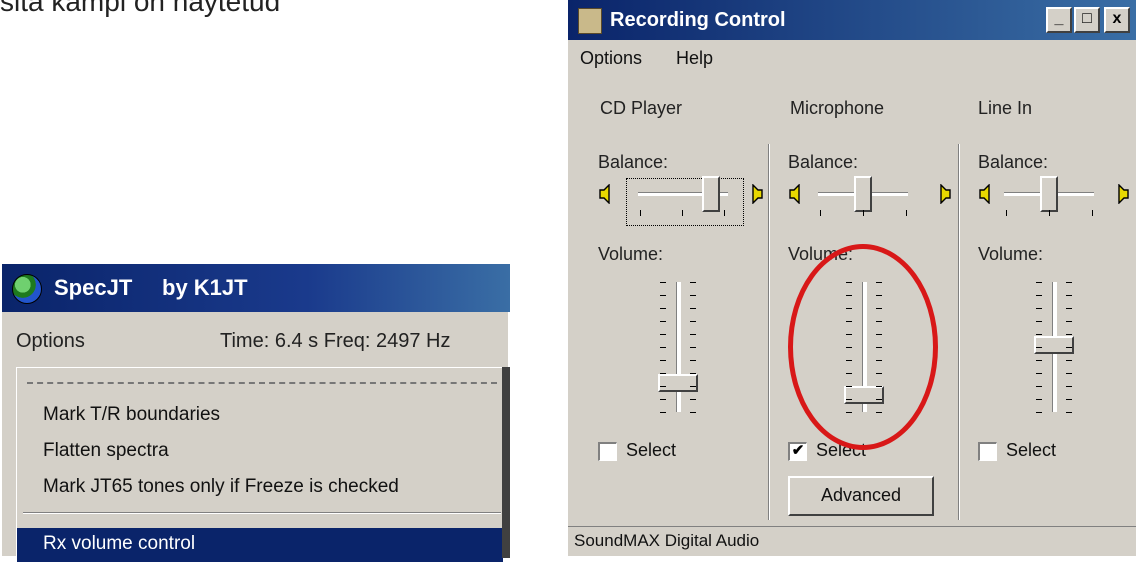 The width and height of the screenshot is (1136, 562). What do you see at coordinates (590, 21) in the screenshot?
I see `mixer-app-icon` at bounding box center [590, 21].